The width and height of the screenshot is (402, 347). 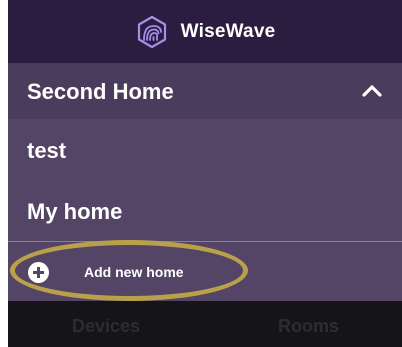 What do you see at coordinates (372, 91) in the screenshot?
I see `chevron-up-icon` at bounding box center [372, 91].